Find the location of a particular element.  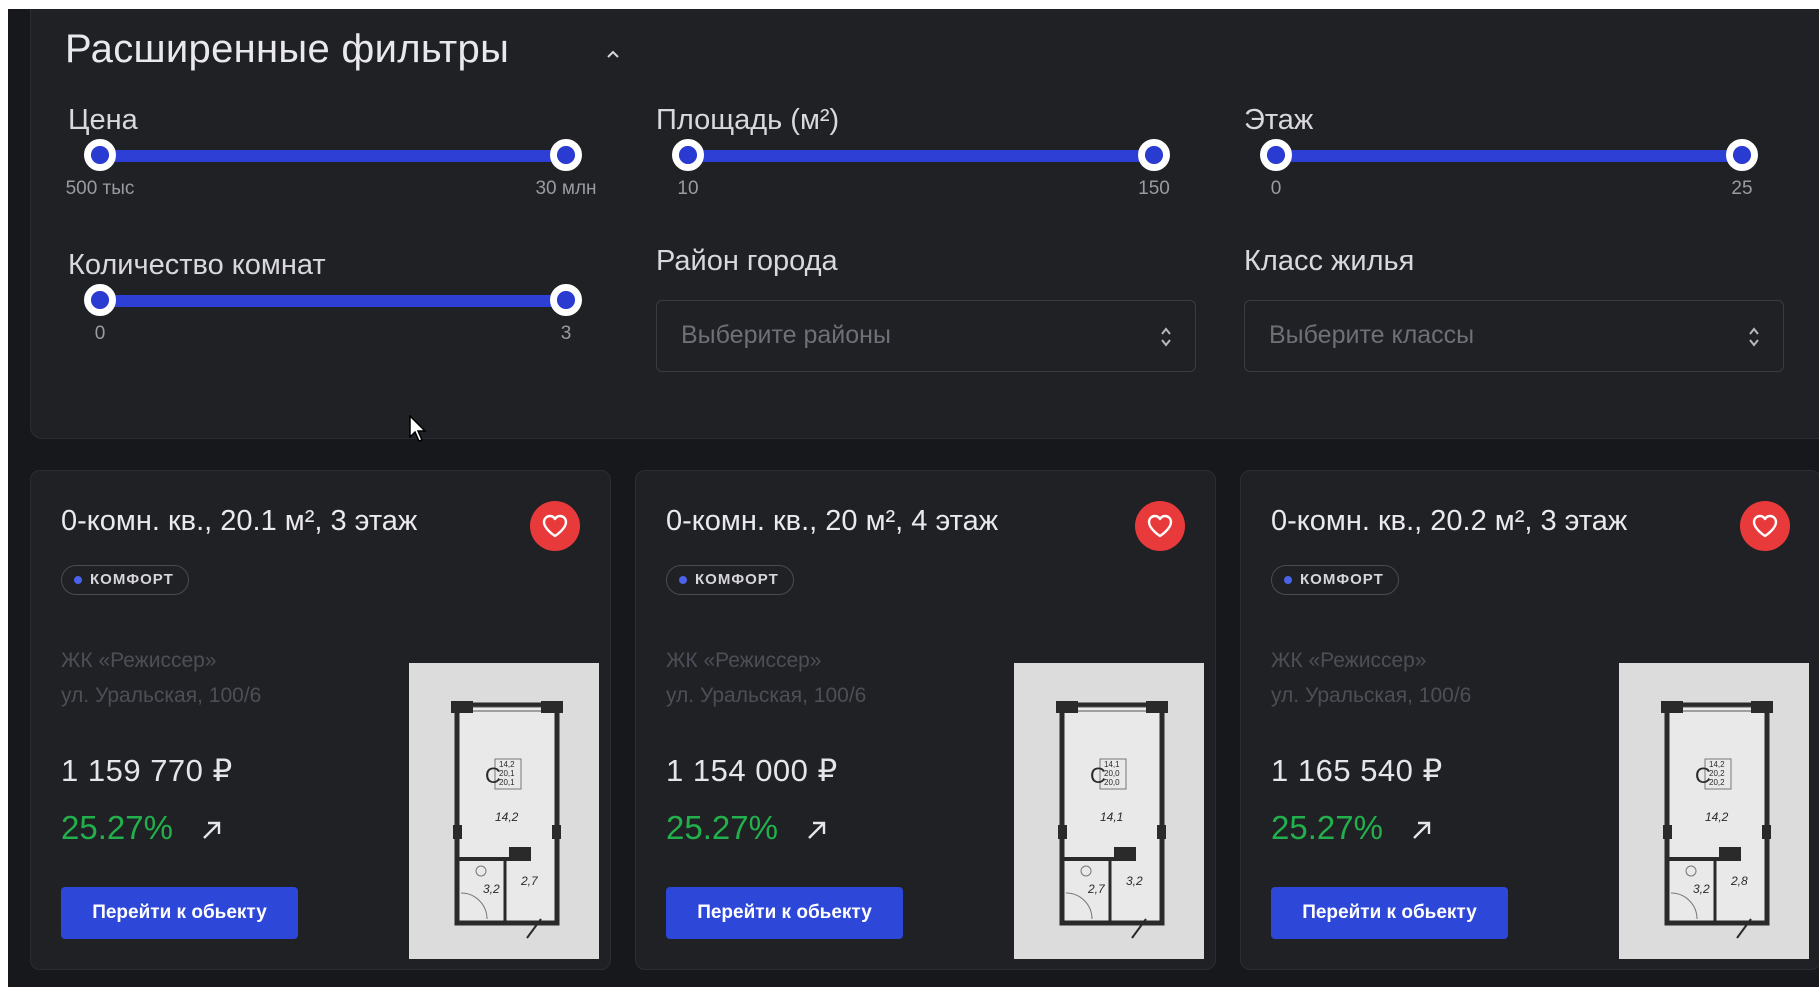

price-max-label: 30 млн is located at coordinates (566, 188).